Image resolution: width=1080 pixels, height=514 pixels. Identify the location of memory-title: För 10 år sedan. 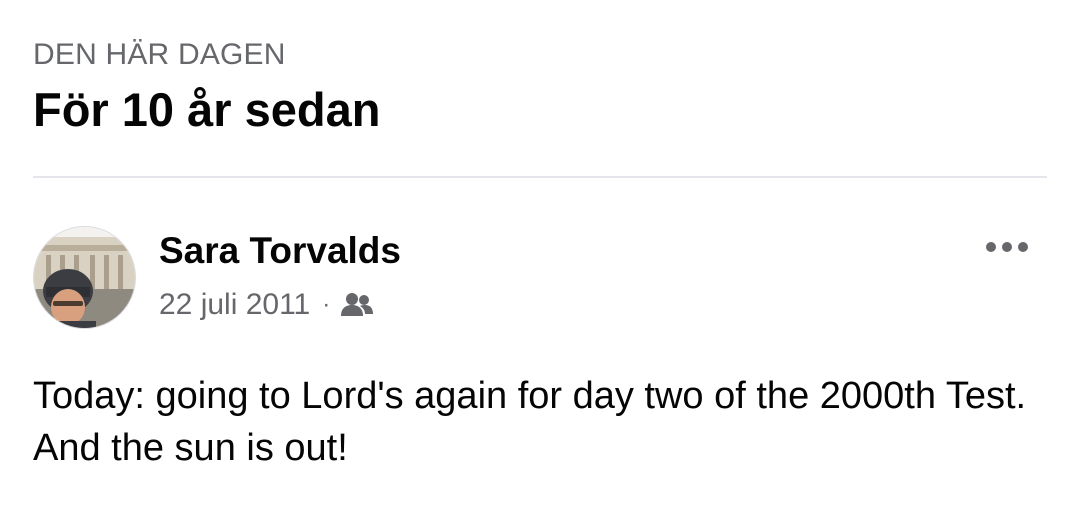
(207, 109).